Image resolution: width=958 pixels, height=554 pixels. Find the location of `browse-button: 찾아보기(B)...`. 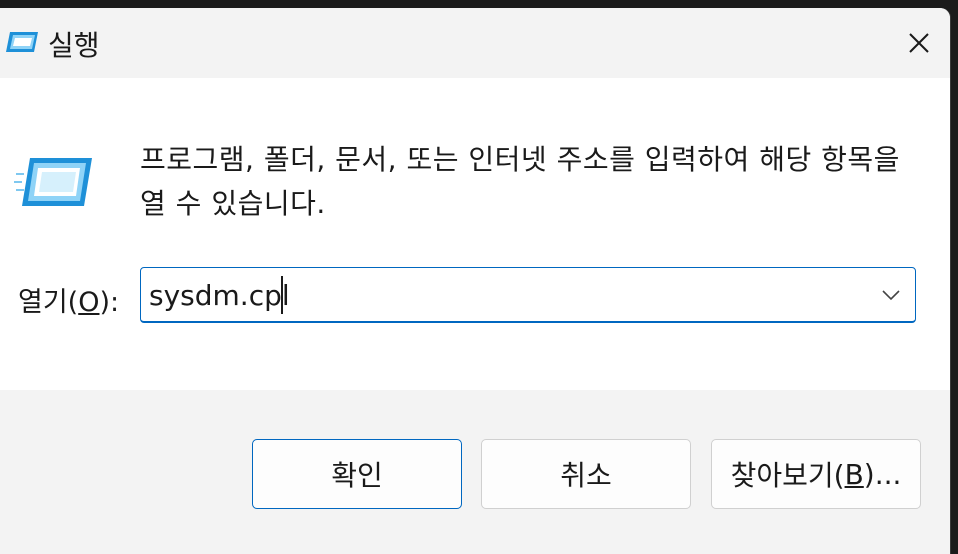

browse-button: 찾아보기(B)... is located at coordinates (816, 474).